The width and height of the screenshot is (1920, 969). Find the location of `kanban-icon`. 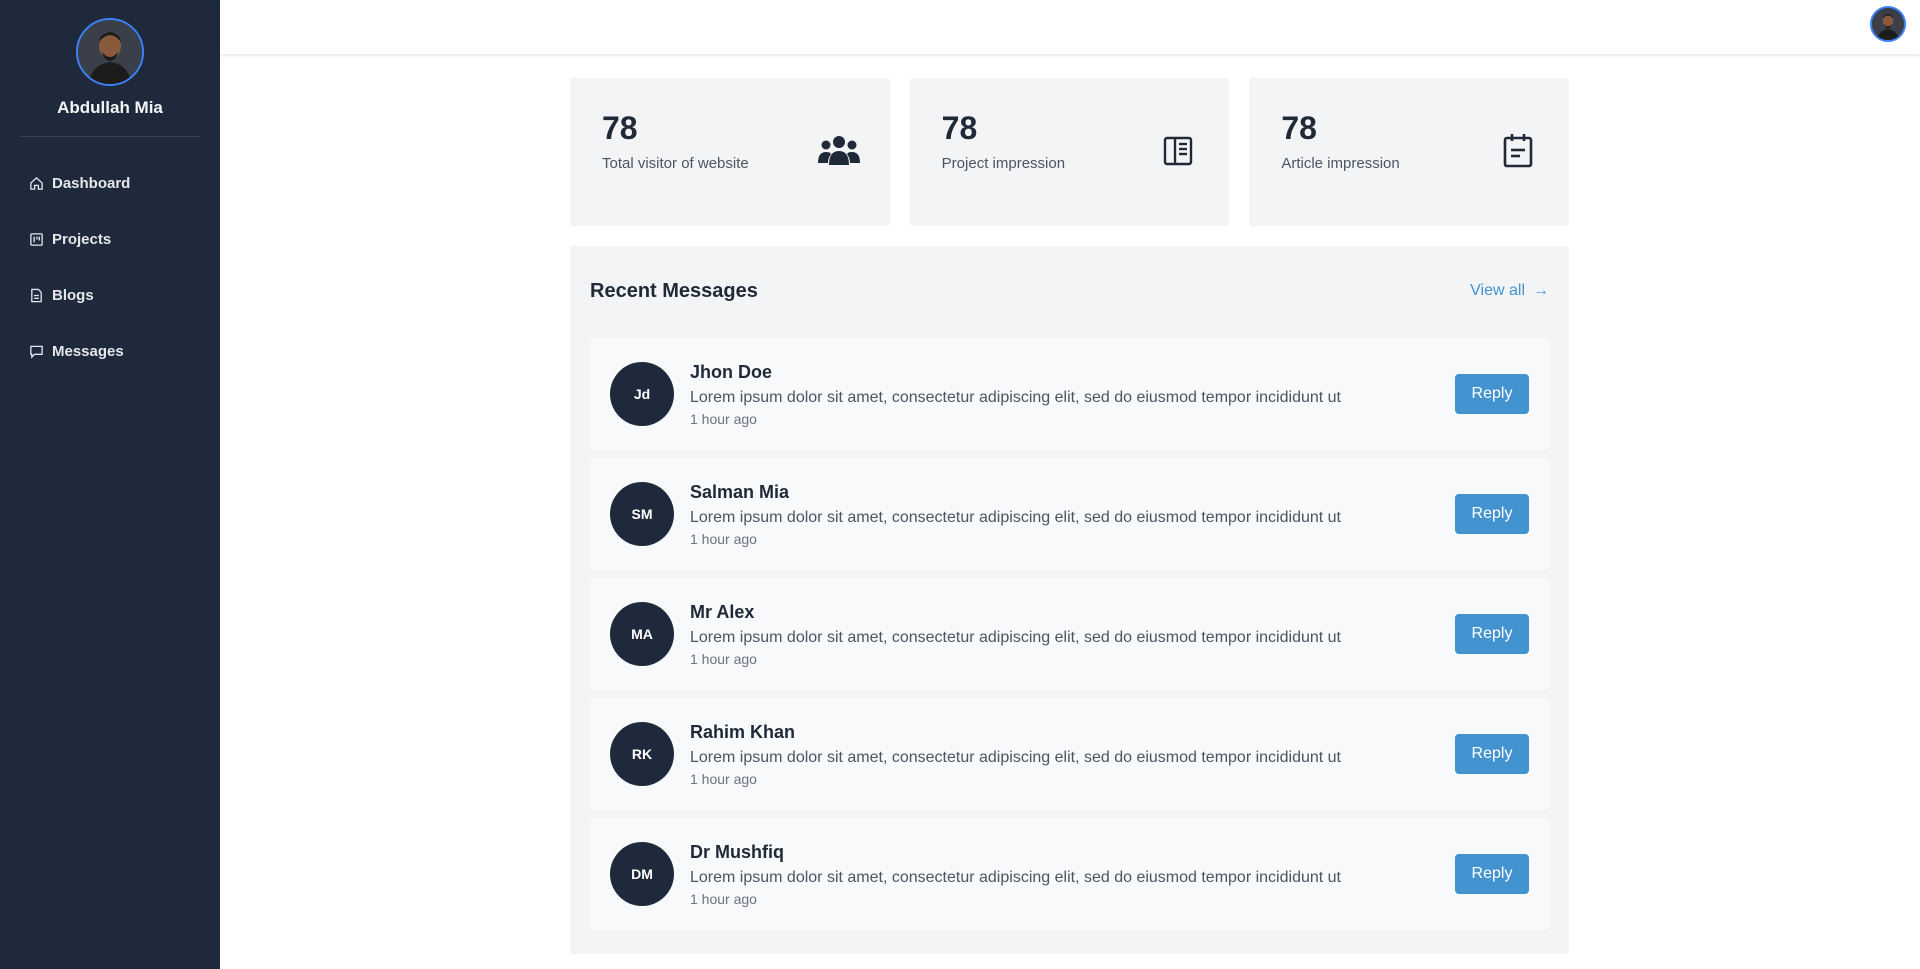

kanban-icon is located at coordinates (36, 239).